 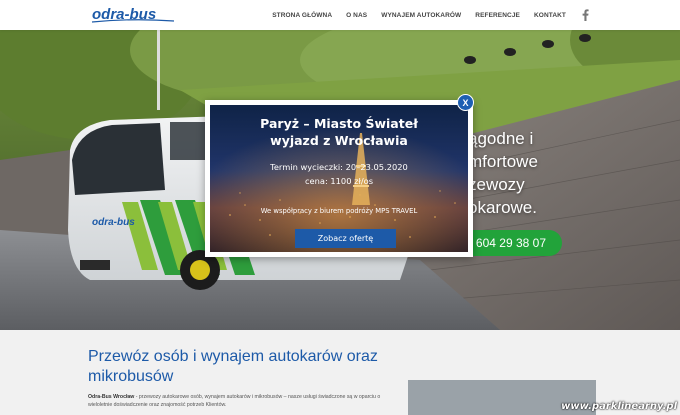 I want to click on promo-dates: Termin wycieczki: 20–23.05.2020, so click(x=339, y=167).